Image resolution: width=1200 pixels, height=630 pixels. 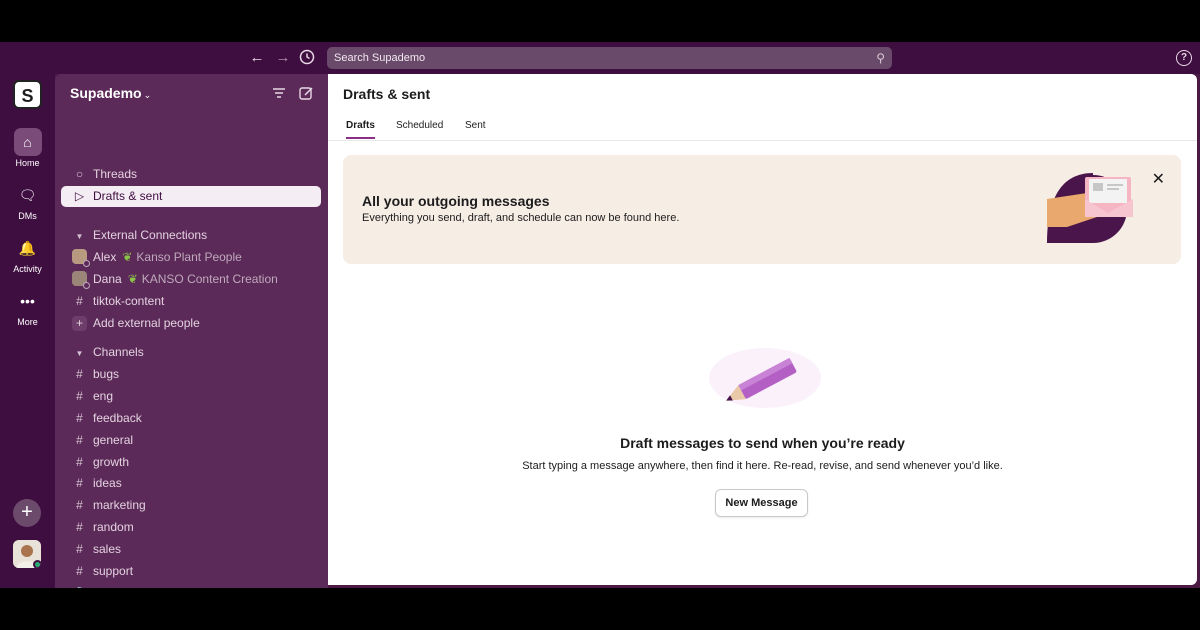 What do you see at coordinates (118, 352) in the screenshot?
I see `section-label: Channels` at bounding box center [118, 352].